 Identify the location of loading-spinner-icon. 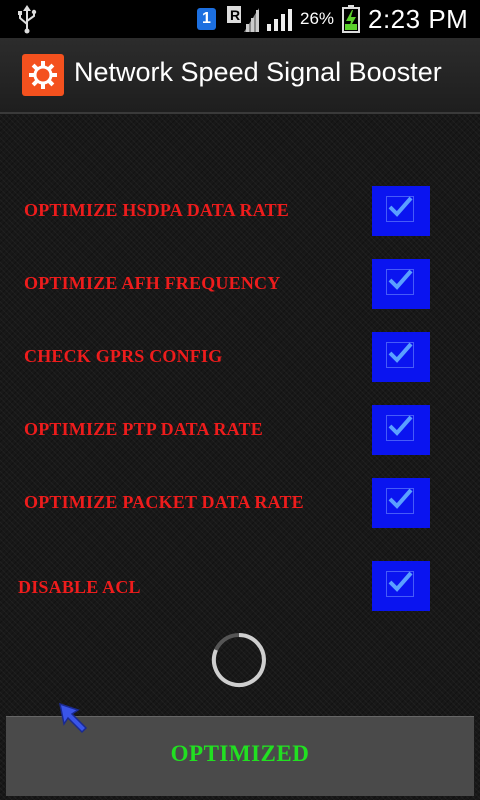
(238, 660).